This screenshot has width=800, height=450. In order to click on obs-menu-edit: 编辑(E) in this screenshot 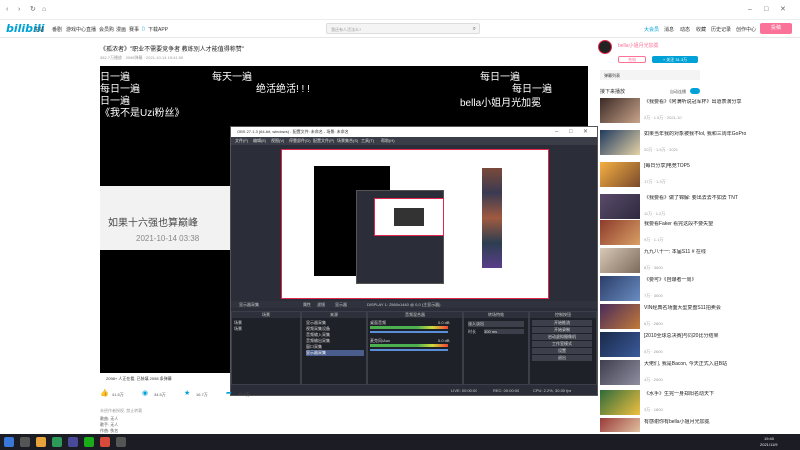, I will do `click(259, 141)`.